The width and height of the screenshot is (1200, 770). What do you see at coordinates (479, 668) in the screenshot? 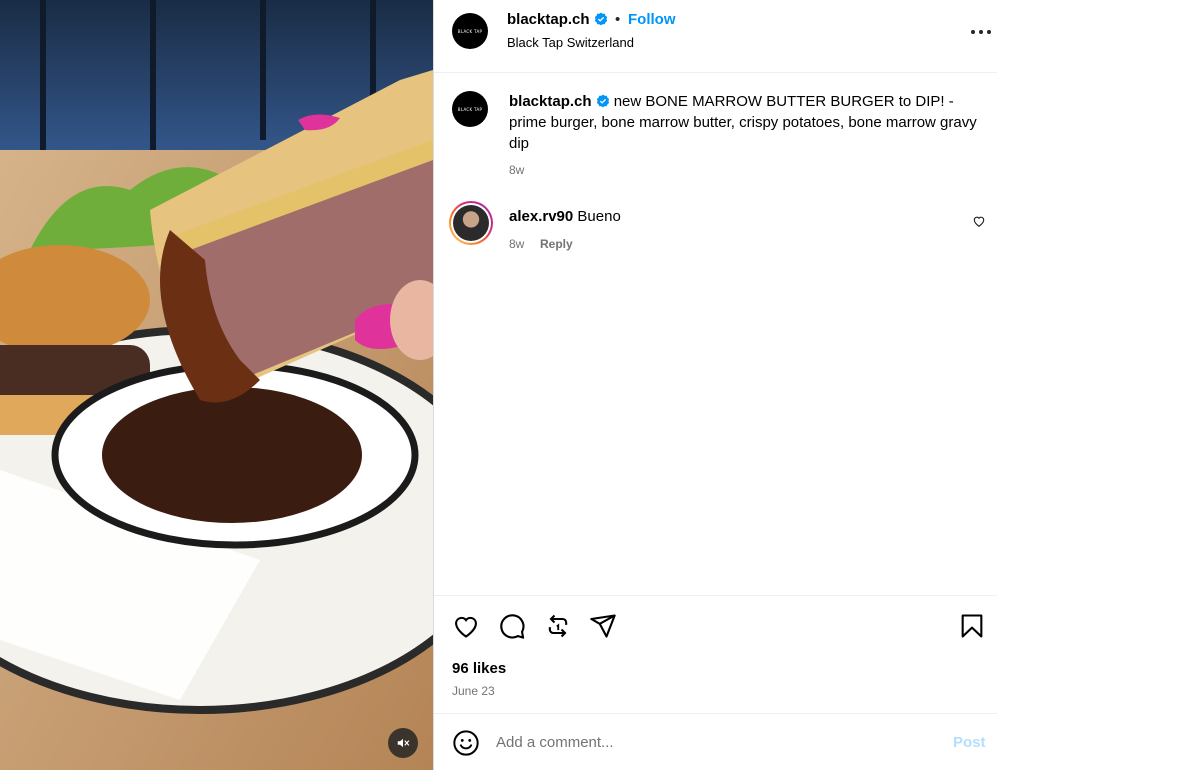
I see `like-count: 96 likes` at bounding box center [479, 668].